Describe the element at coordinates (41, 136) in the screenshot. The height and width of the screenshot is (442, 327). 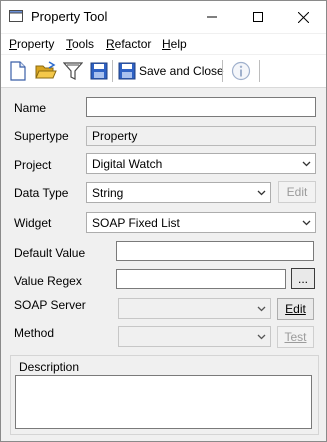
I see `supertype-label: Supertype` at that location.